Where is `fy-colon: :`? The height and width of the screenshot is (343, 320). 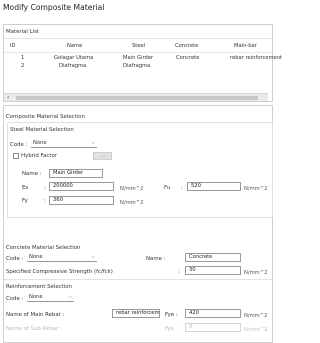 fy-colon: : is located at coordinates (45, 201).